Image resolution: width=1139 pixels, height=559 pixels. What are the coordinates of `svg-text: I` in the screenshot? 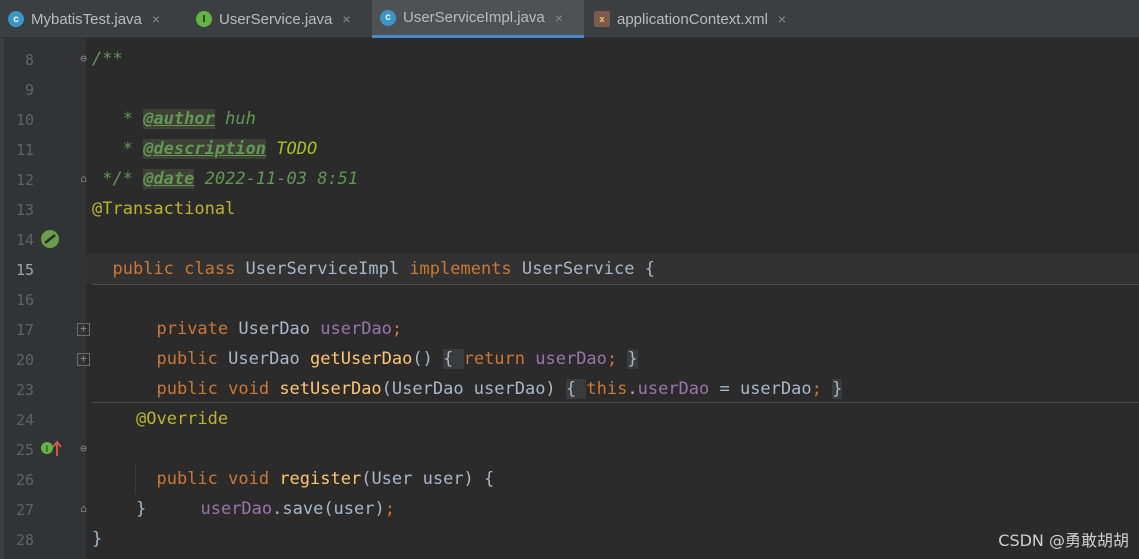 It's located at (47, 450).